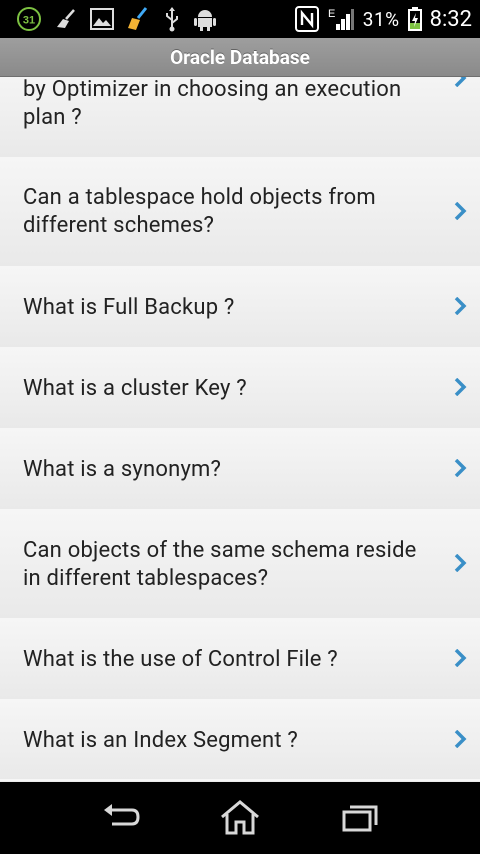 Image resolution: width=480 pixels, height=854 pixels. I want to click on status-bar: 31 E 31% 8:32, so click(240, 19).